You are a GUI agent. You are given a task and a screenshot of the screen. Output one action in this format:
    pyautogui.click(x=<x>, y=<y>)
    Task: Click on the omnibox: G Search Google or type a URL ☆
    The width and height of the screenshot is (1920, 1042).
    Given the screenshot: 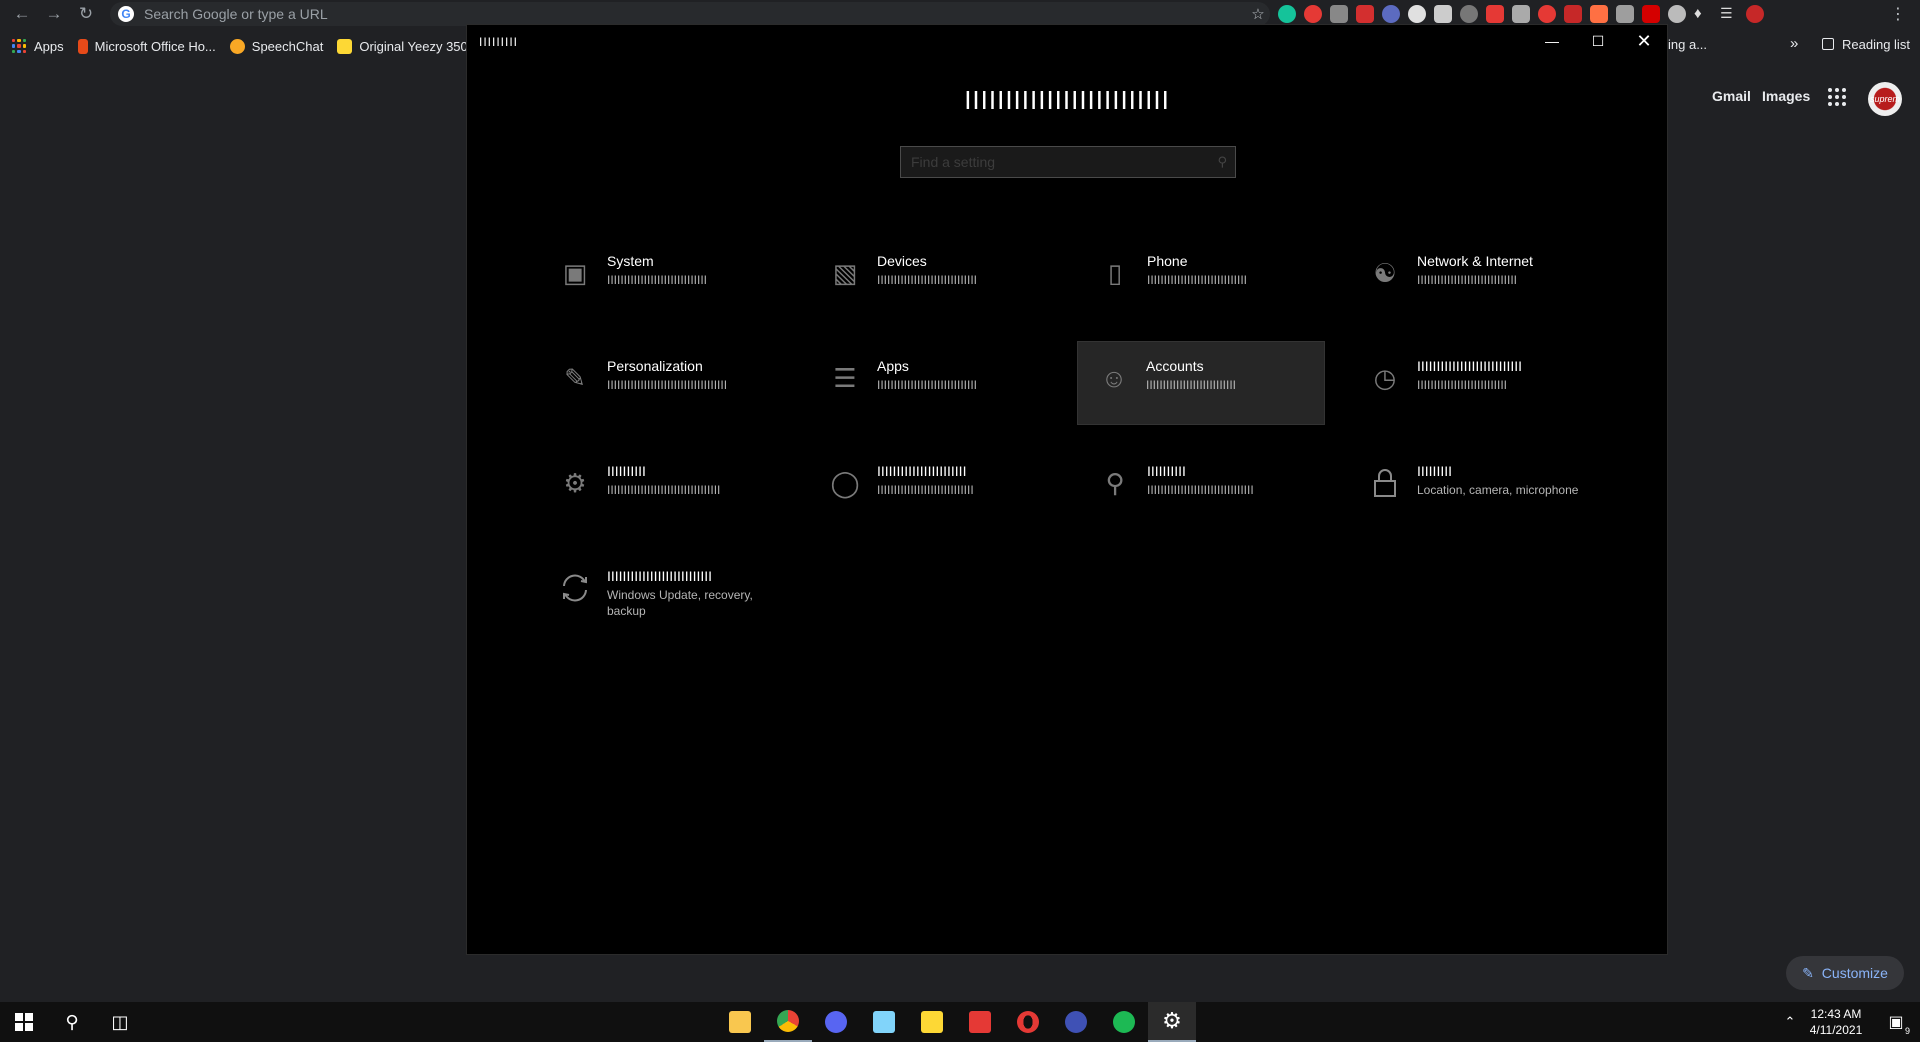 What is the action you would take?
    pyautogui.click(x=690, y=14)
    